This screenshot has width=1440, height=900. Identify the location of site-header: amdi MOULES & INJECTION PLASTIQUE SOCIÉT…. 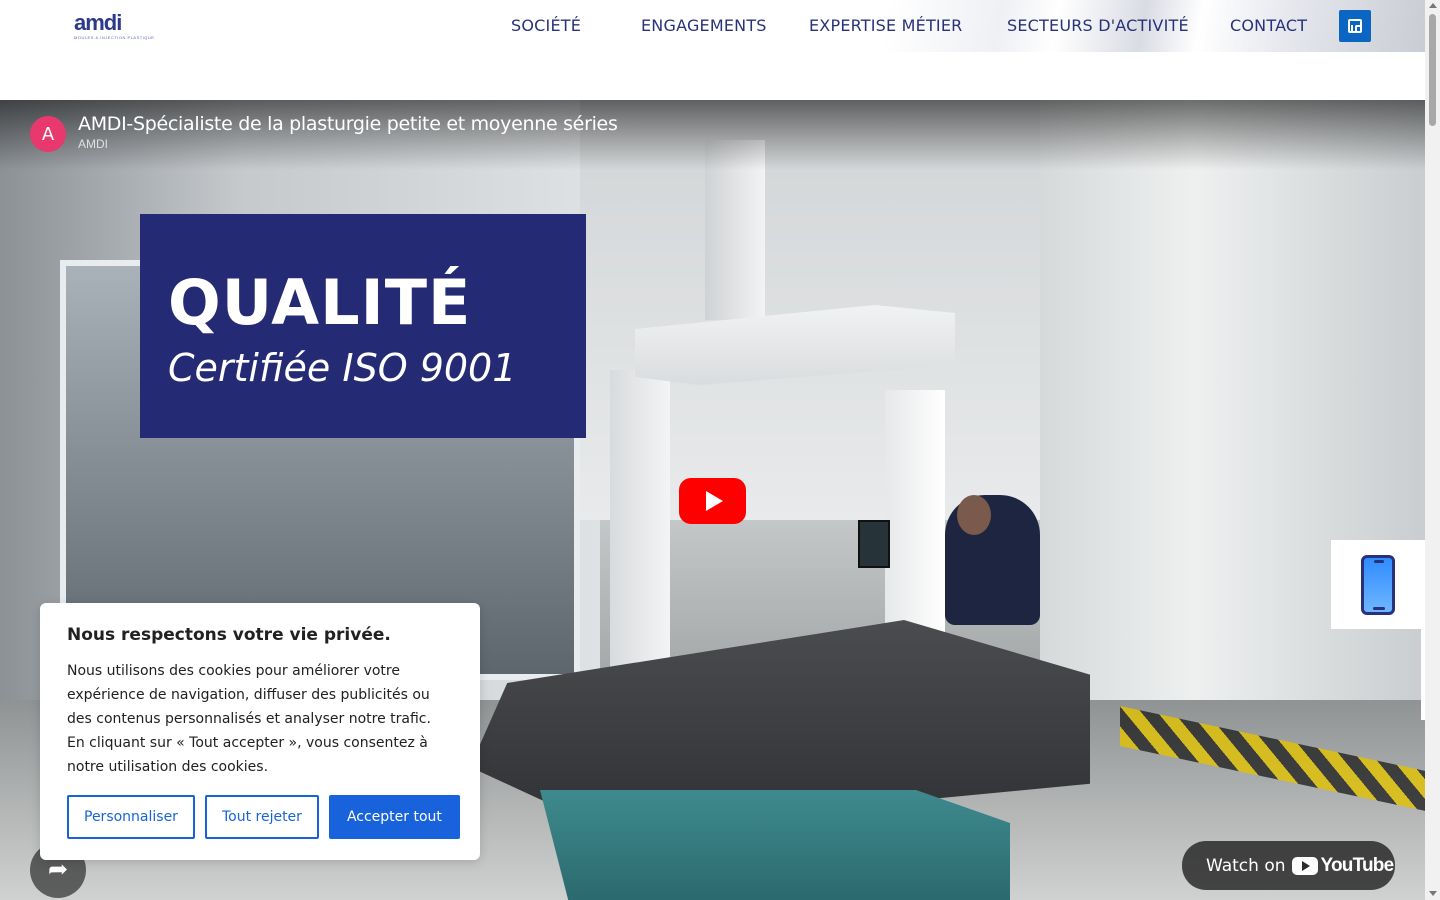
(712, 26).